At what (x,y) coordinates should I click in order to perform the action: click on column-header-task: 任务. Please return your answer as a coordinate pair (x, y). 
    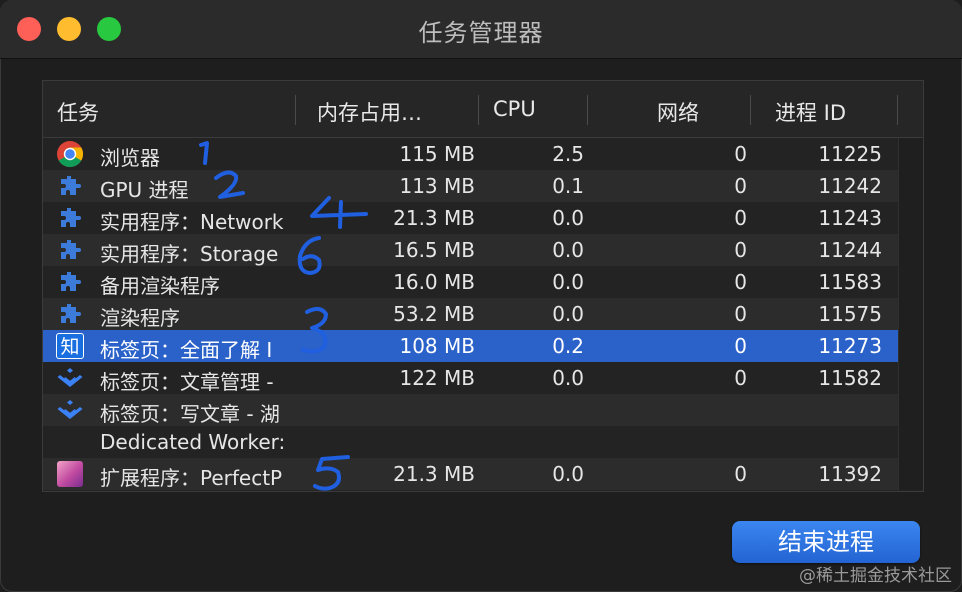
    Looking at the image, I should click on (78, 112).